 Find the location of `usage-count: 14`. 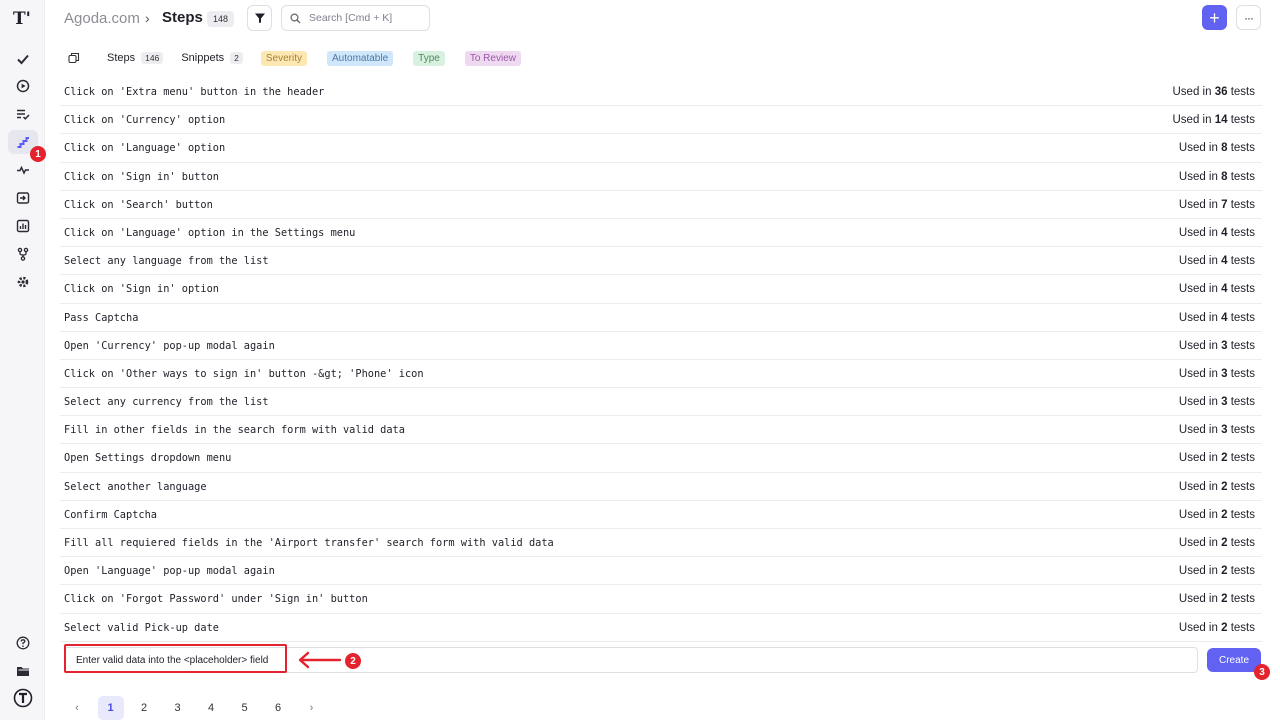

usage-count: 14 is located at coordinates (1221, 120).